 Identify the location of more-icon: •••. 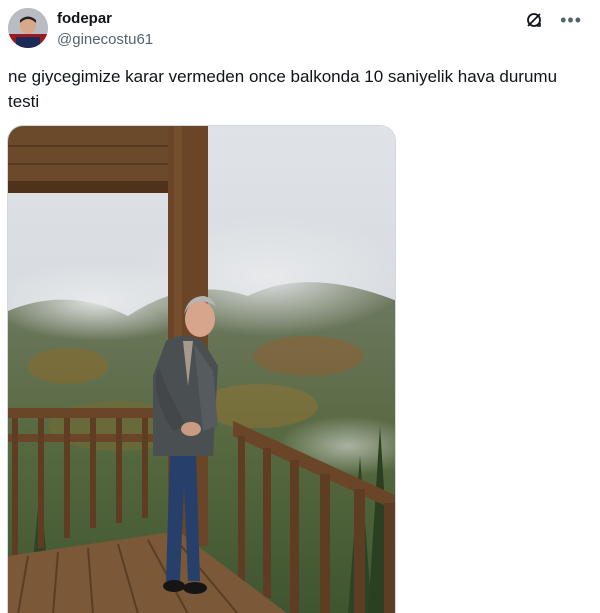
(571, 20).